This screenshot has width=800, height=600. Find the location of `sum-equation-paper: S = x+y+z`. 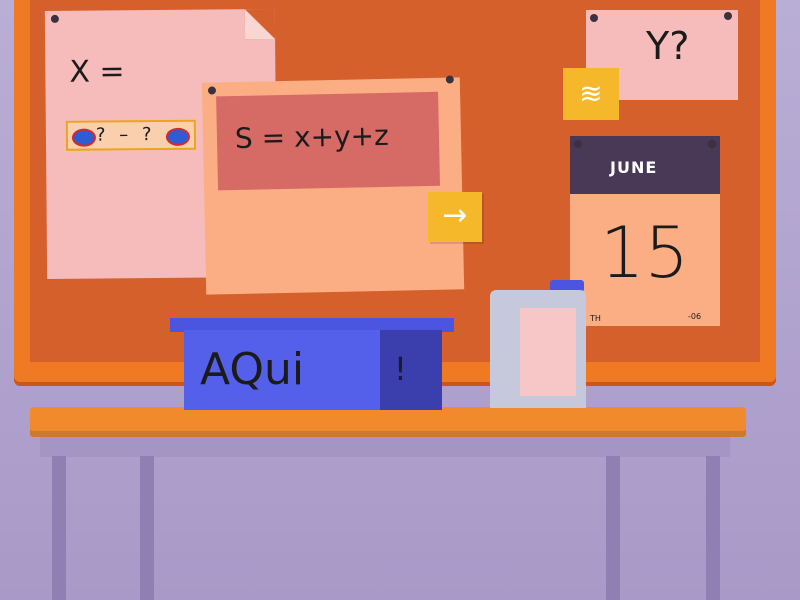

sum-equation-paper: S = x+y+z is located at coordinates (333, 185).